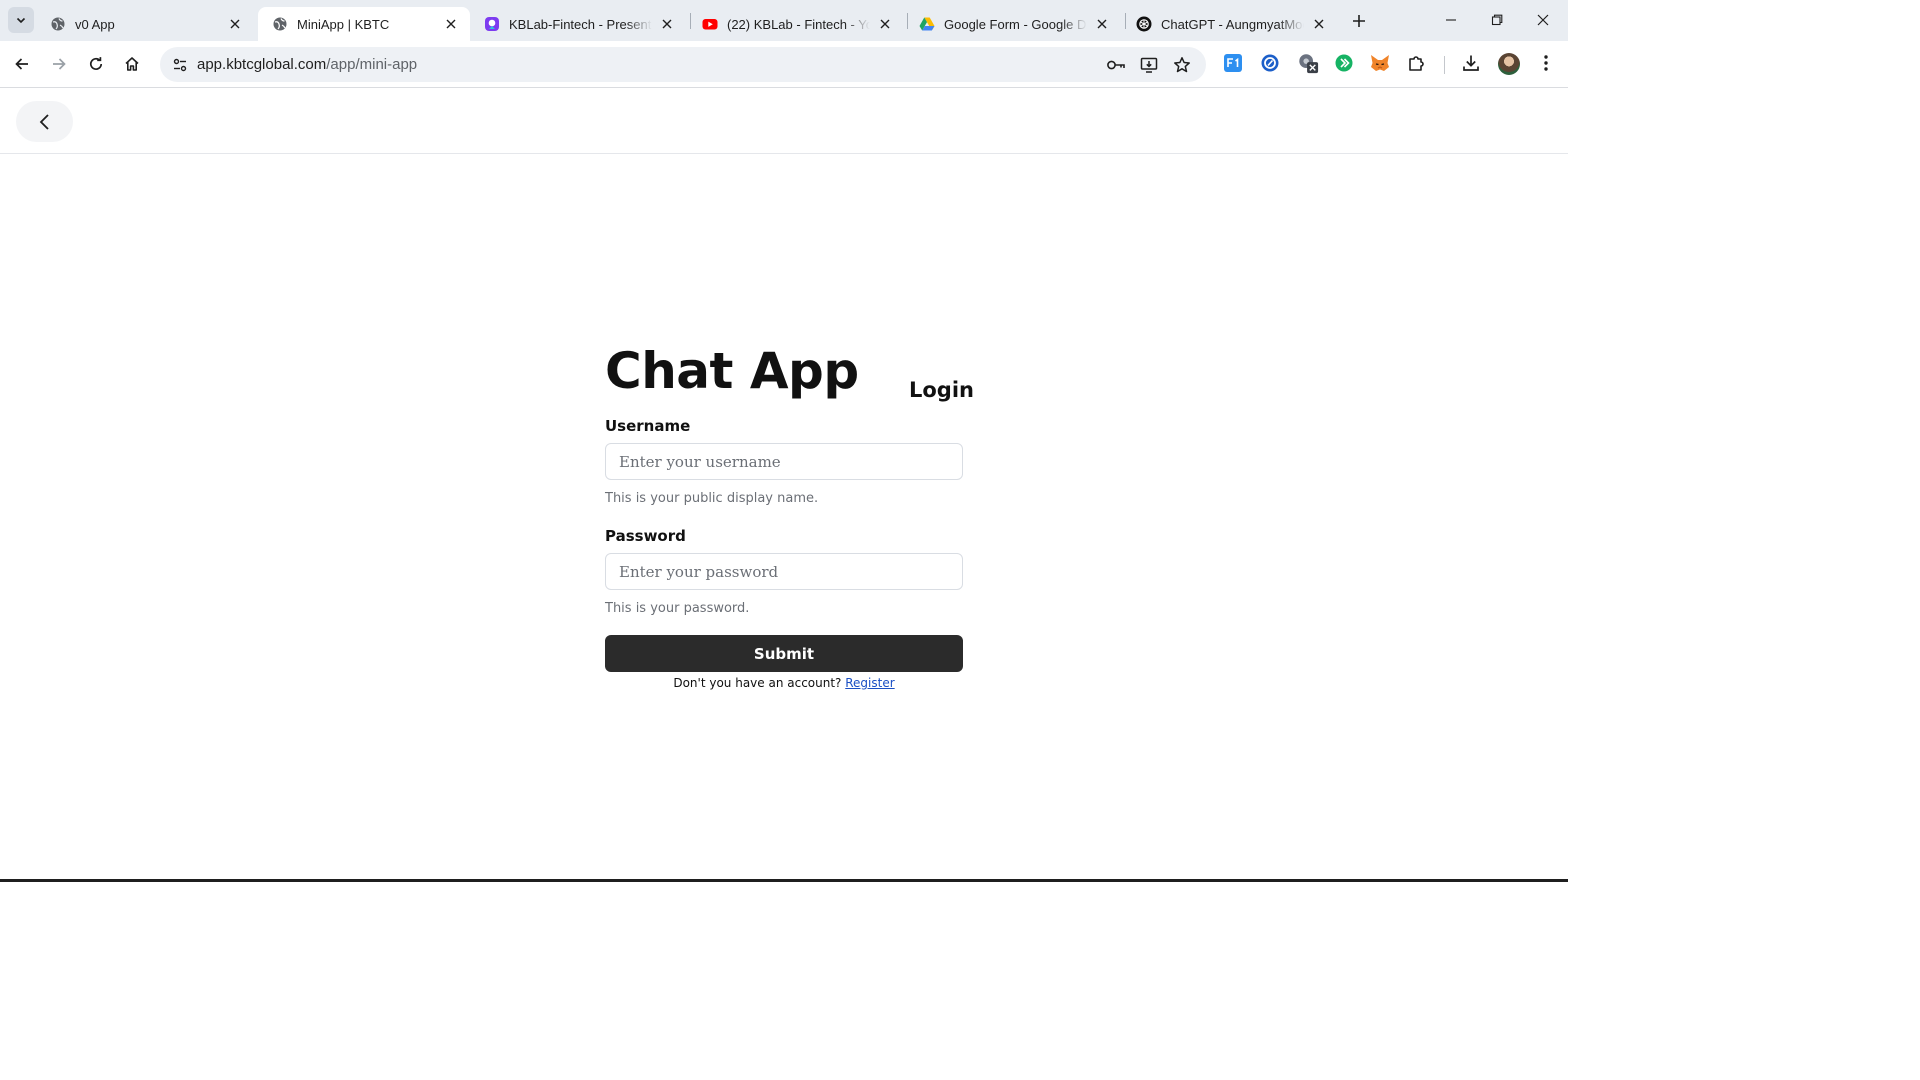 The width and height of the screenshot is (1920, 1080). Describe the element at coordinates (262, 64) in the screenshot. I see `url-host: app.kbtcglobal.com` at that location.